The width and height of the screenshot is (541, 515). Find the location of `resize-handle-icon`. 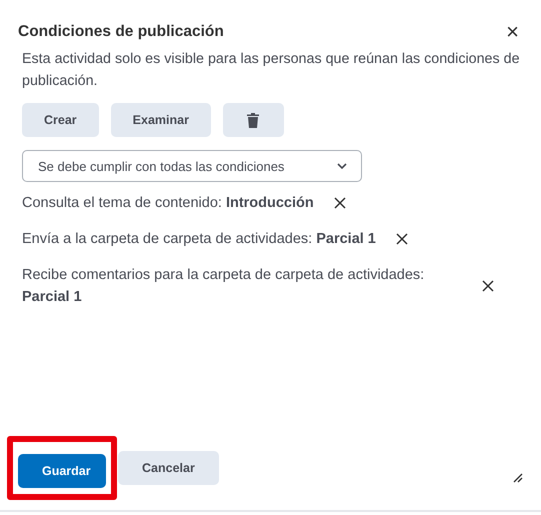

resize-handle-icon is located at coordinates (518, 478).